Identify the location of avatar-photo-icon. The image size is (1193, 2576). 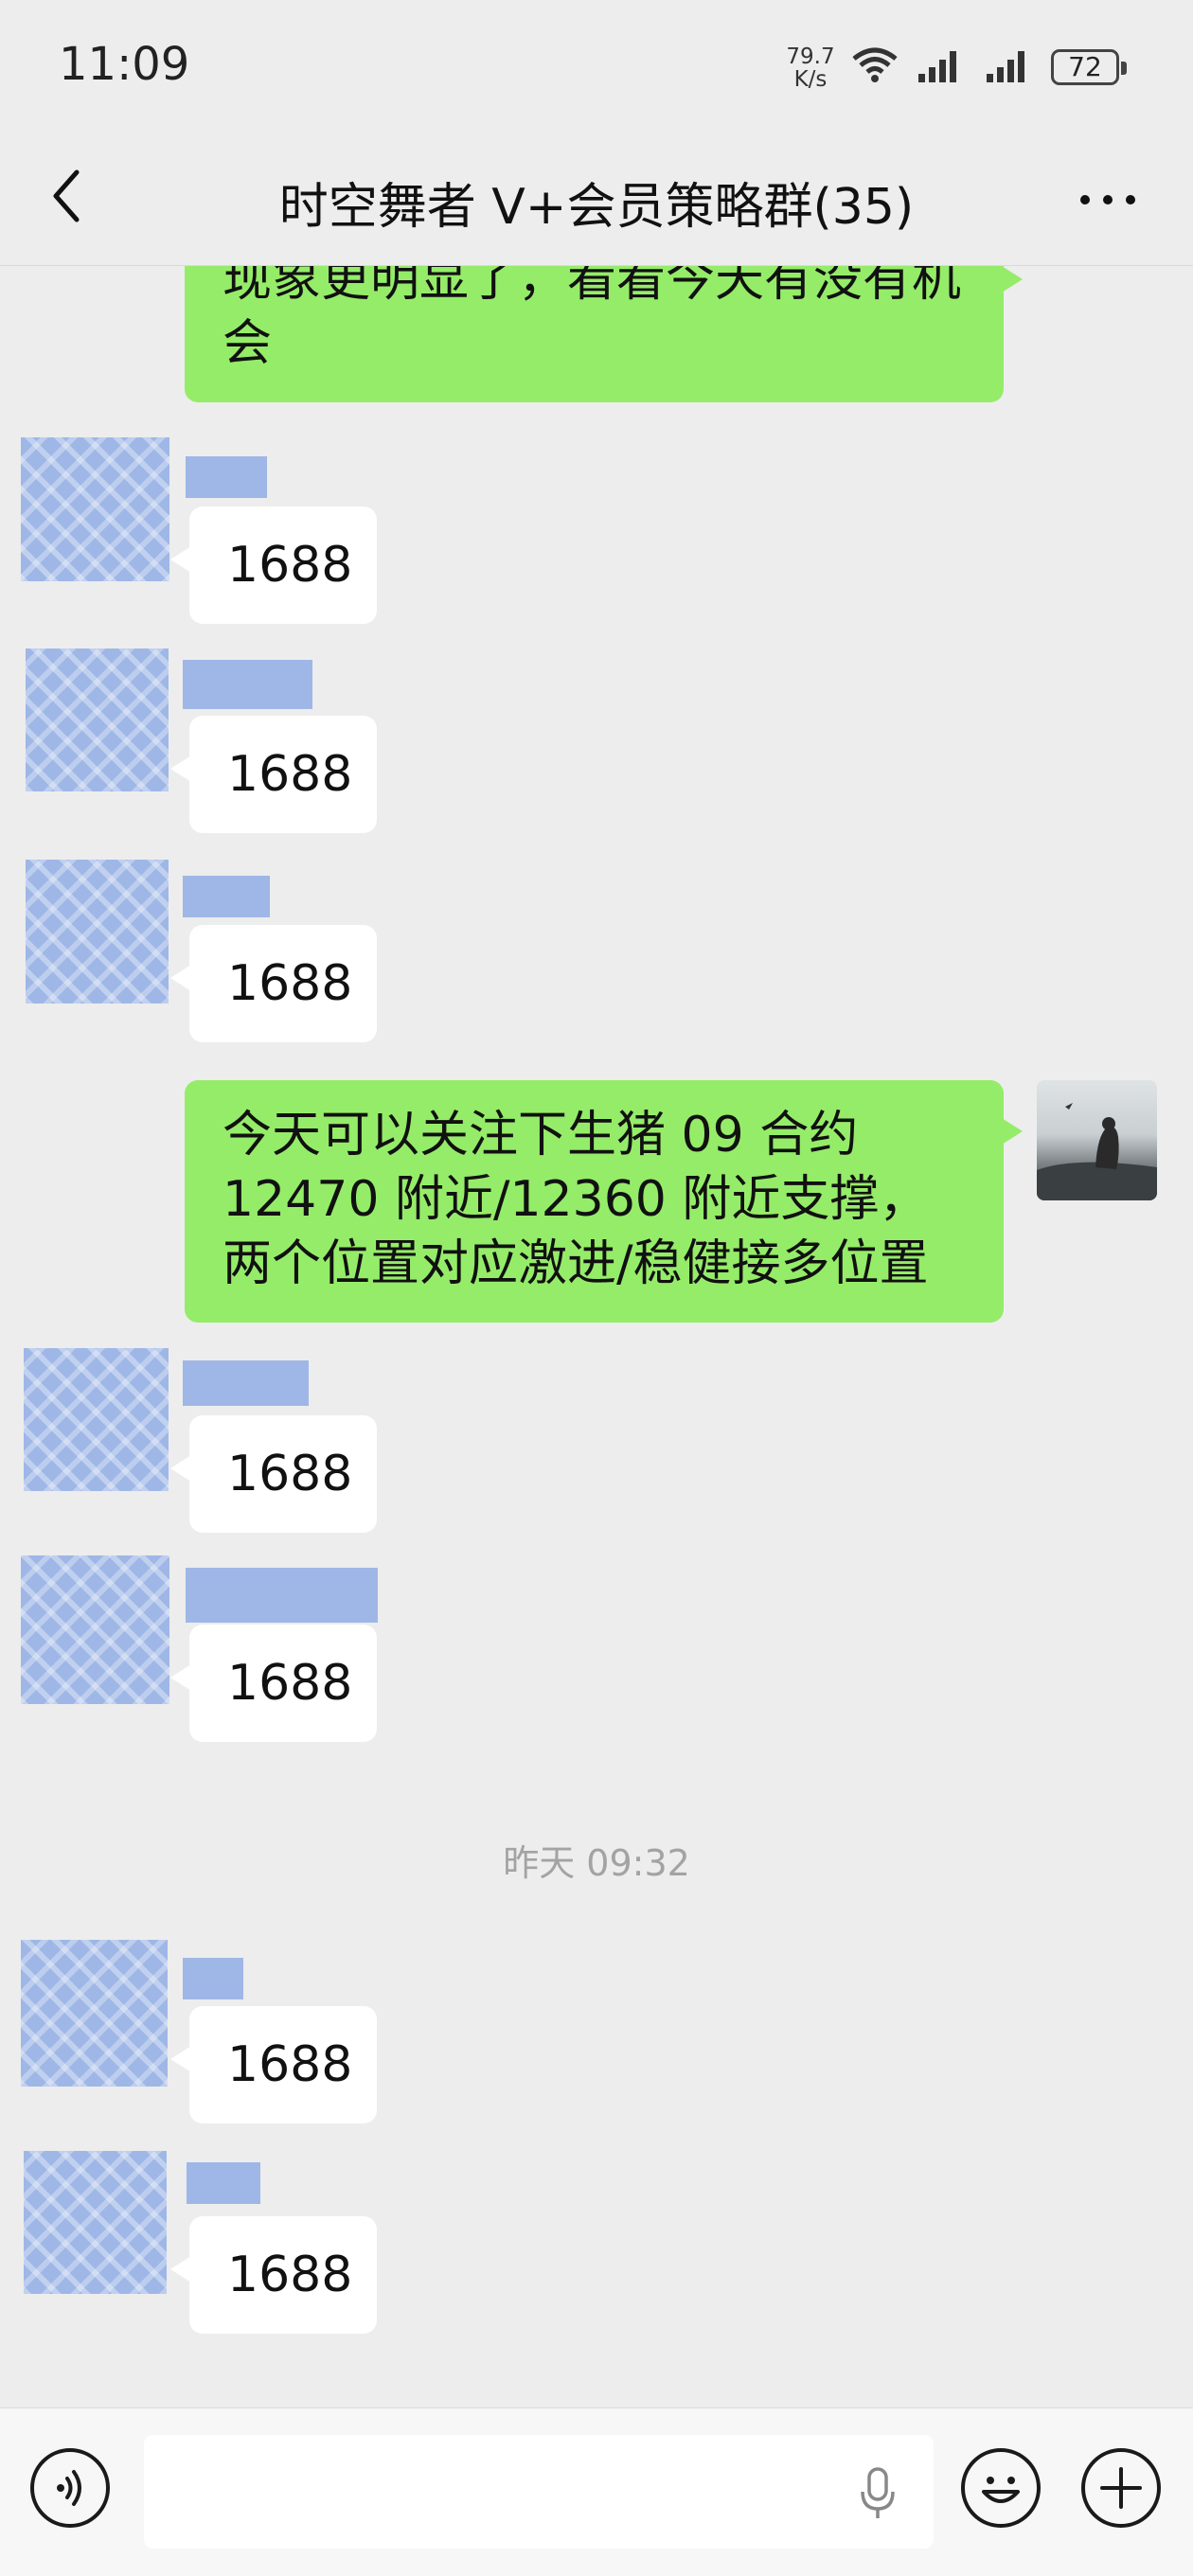
(1097, 1152).